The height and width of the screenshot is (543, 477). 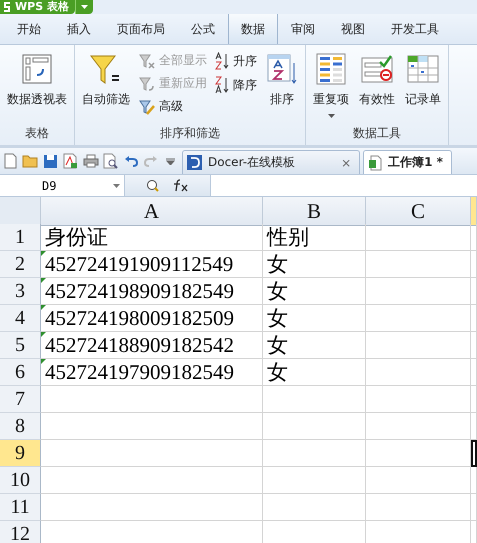 What do you see at coordinates (173, 106) in the screenshot?
I see `ribbon-button: 高级` at bounding box center [173, 106].